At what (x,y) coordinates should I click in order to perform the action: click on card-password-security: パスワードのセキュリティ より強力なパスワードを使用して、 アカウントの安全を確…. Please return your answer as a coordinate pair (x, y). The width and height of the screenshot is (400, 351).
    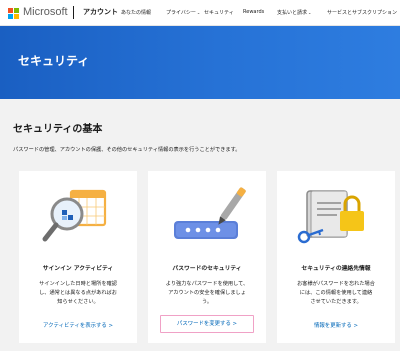
    Looking at the image, I should click on (207, 257).